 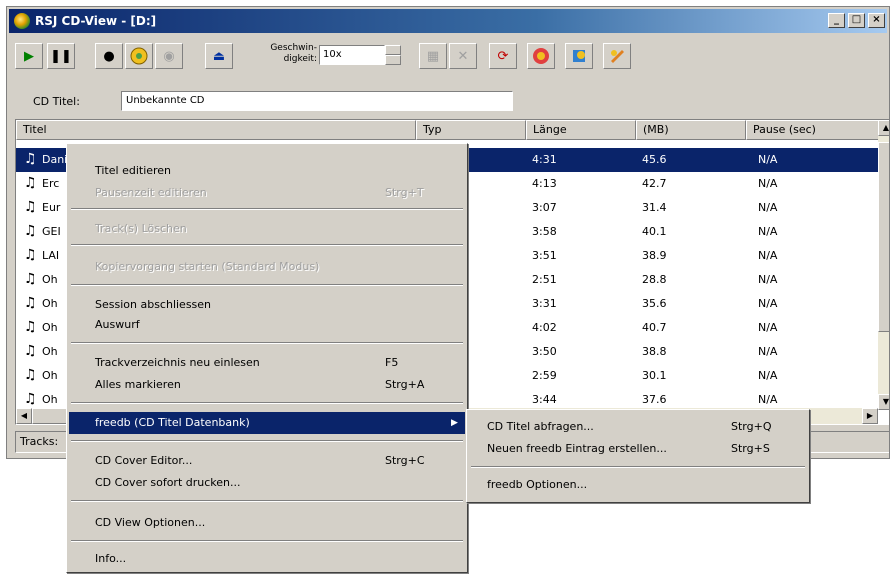 What do you see at coordinates (870, 416) in the screenshot?
I see `scroll-right-icon: ▶` at bounding box center [870, 416].